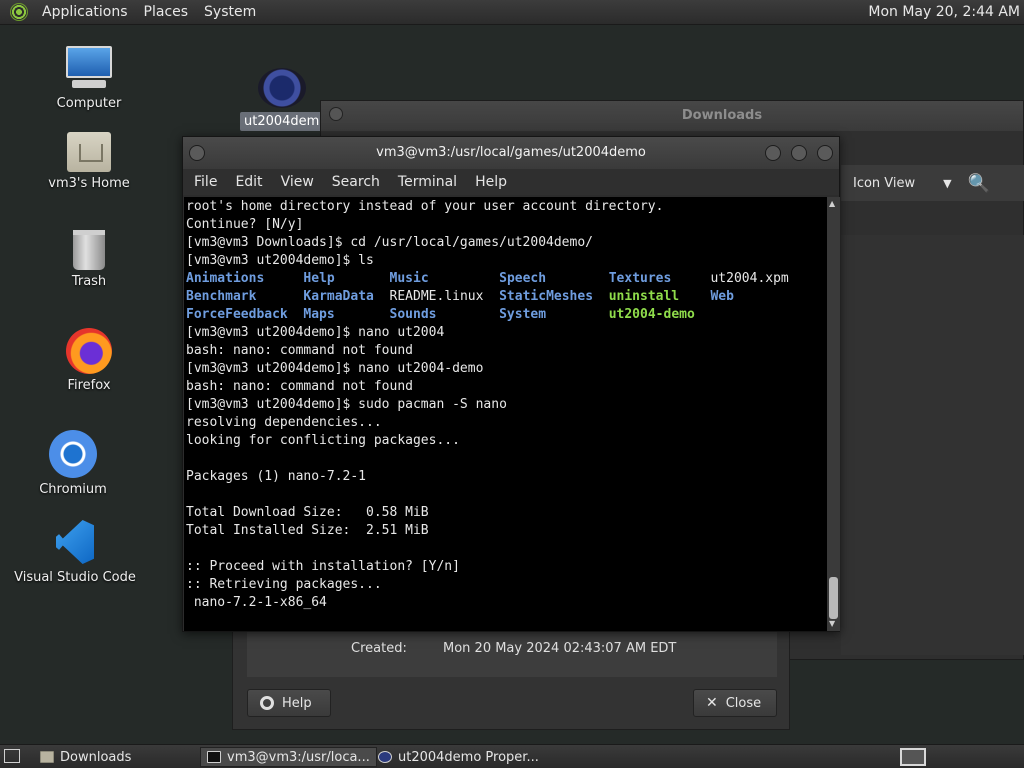 The height and width of the screenshot is (768, 1024). Describe the element at coordinates (286, 121) in the screenshot. I see `ut2004demo-icon-label: ut2004demo` at that location.